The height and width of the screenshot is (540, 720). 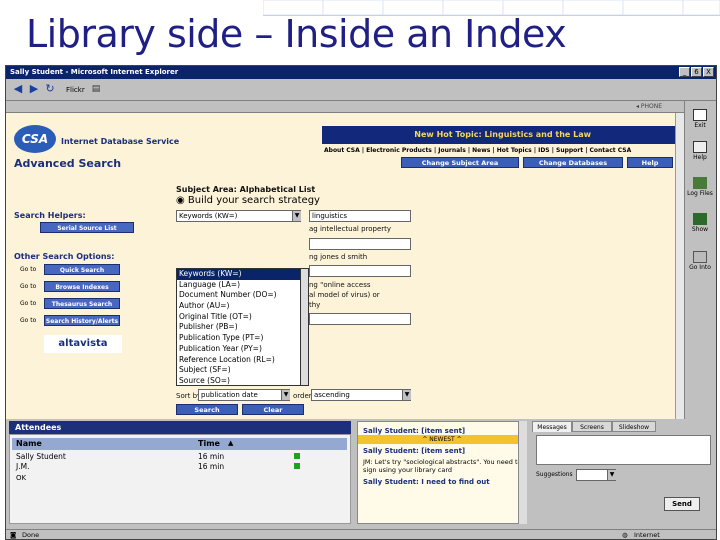 I want to click on sidebar-item-show: Show, so click(x=700, y=223).